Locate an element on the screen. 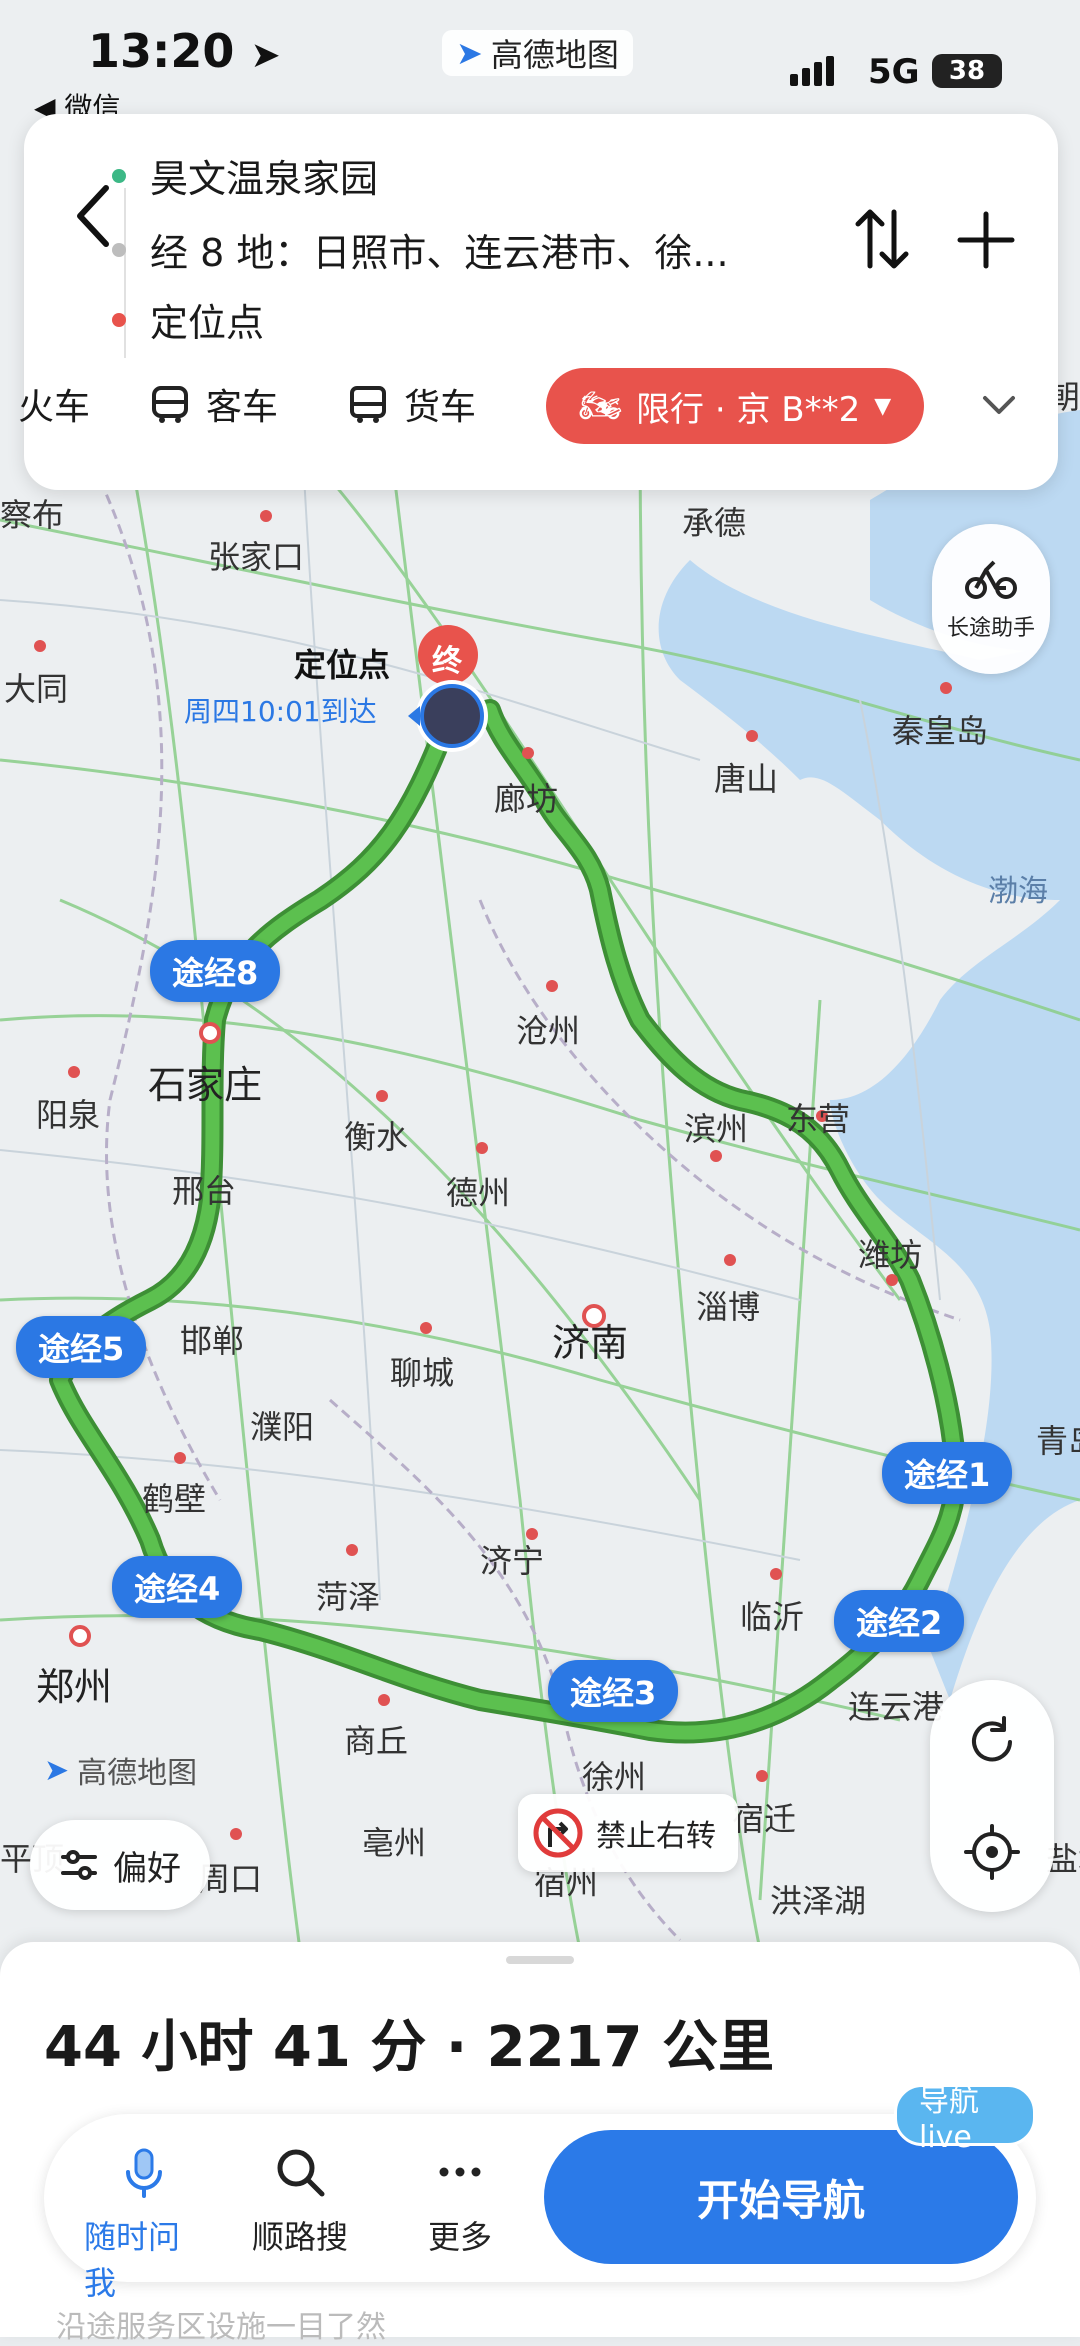 The image size is (1080, 2346). watermark-text: 高德地图 is located at coordinates (137, 1773).